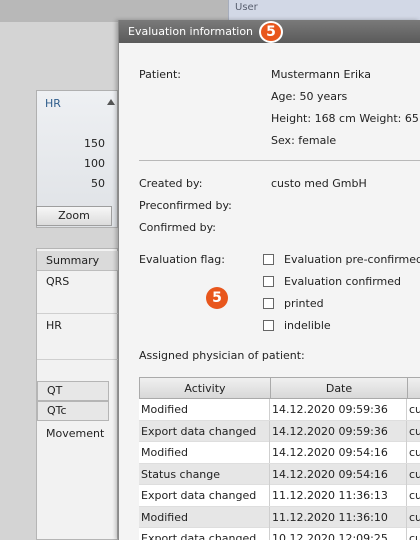 This screenshot has height=540, width=420. Describe the element at coordinates (74, 216) in the screenshot. I see `zoom-button: Zoom` at that location.